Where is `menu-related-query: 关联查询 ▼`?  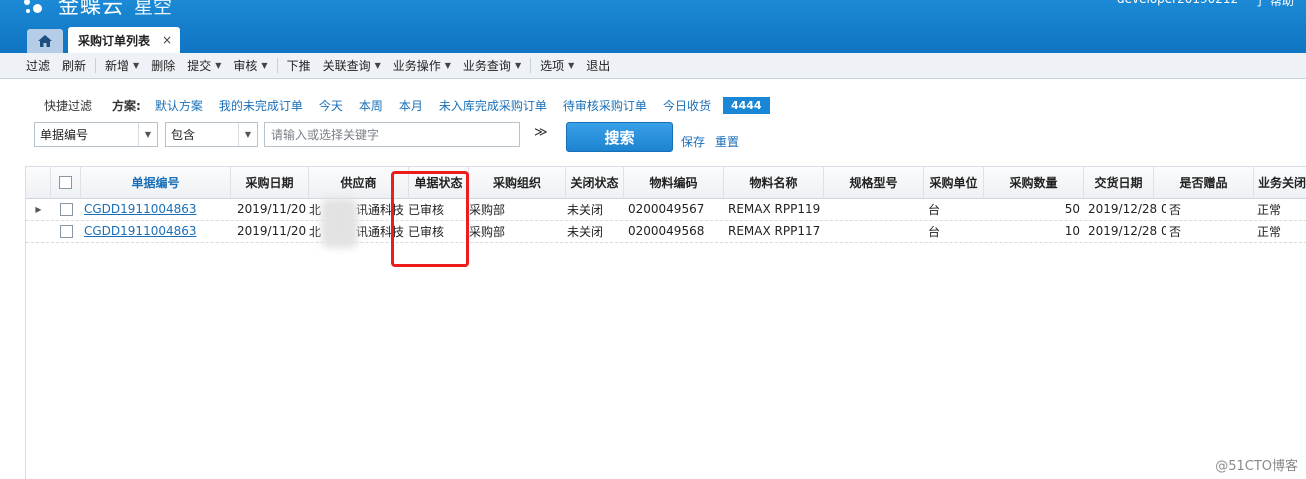 menu-related-query: 关联查询 ▼ is located at coordinates (352, 65).